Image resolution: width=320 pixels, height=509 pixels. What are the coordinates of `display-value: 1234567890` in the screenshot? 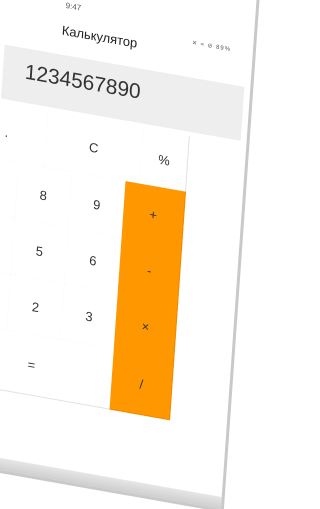 It's located at (83, 82).